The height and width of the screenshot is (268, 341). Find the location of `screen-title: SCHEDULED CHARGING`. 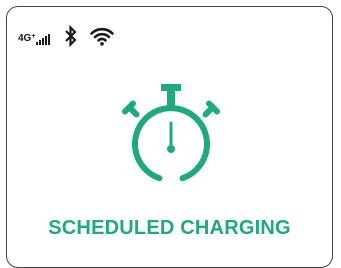

screen-title: SCHEDULED CHARGING is located at coordinates (169, 228).